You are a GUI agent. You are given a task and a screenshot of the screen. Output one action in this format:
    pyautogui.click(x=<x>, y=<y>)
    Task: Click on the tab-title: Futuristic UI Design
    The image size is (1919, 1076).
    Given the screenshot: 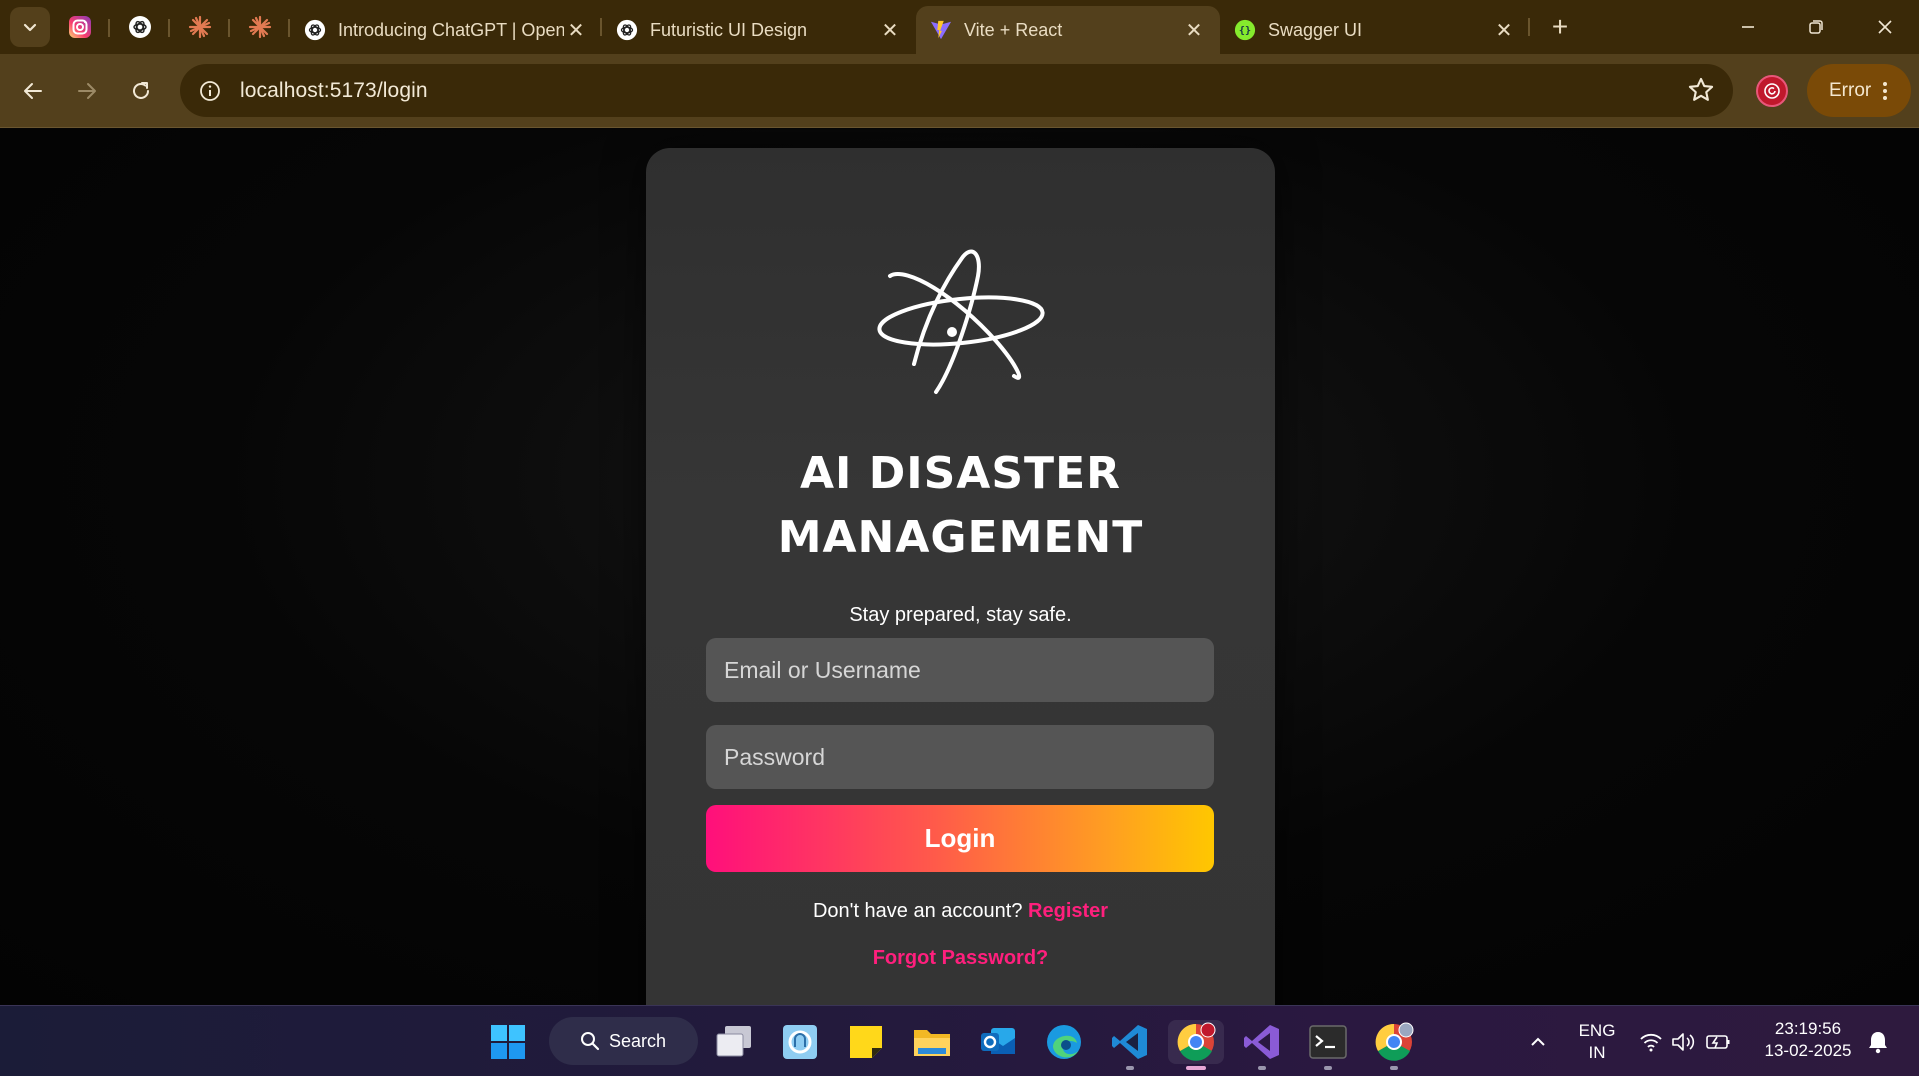 What is the action you would take?
    pyautogui.click(x=729, y=29)
    